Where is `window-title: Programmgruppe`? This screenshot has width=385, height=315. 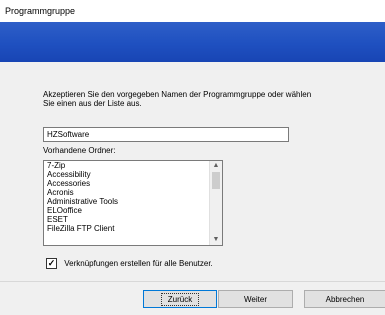
window-title: Programmgruppe is located at coordinates (40, 11).